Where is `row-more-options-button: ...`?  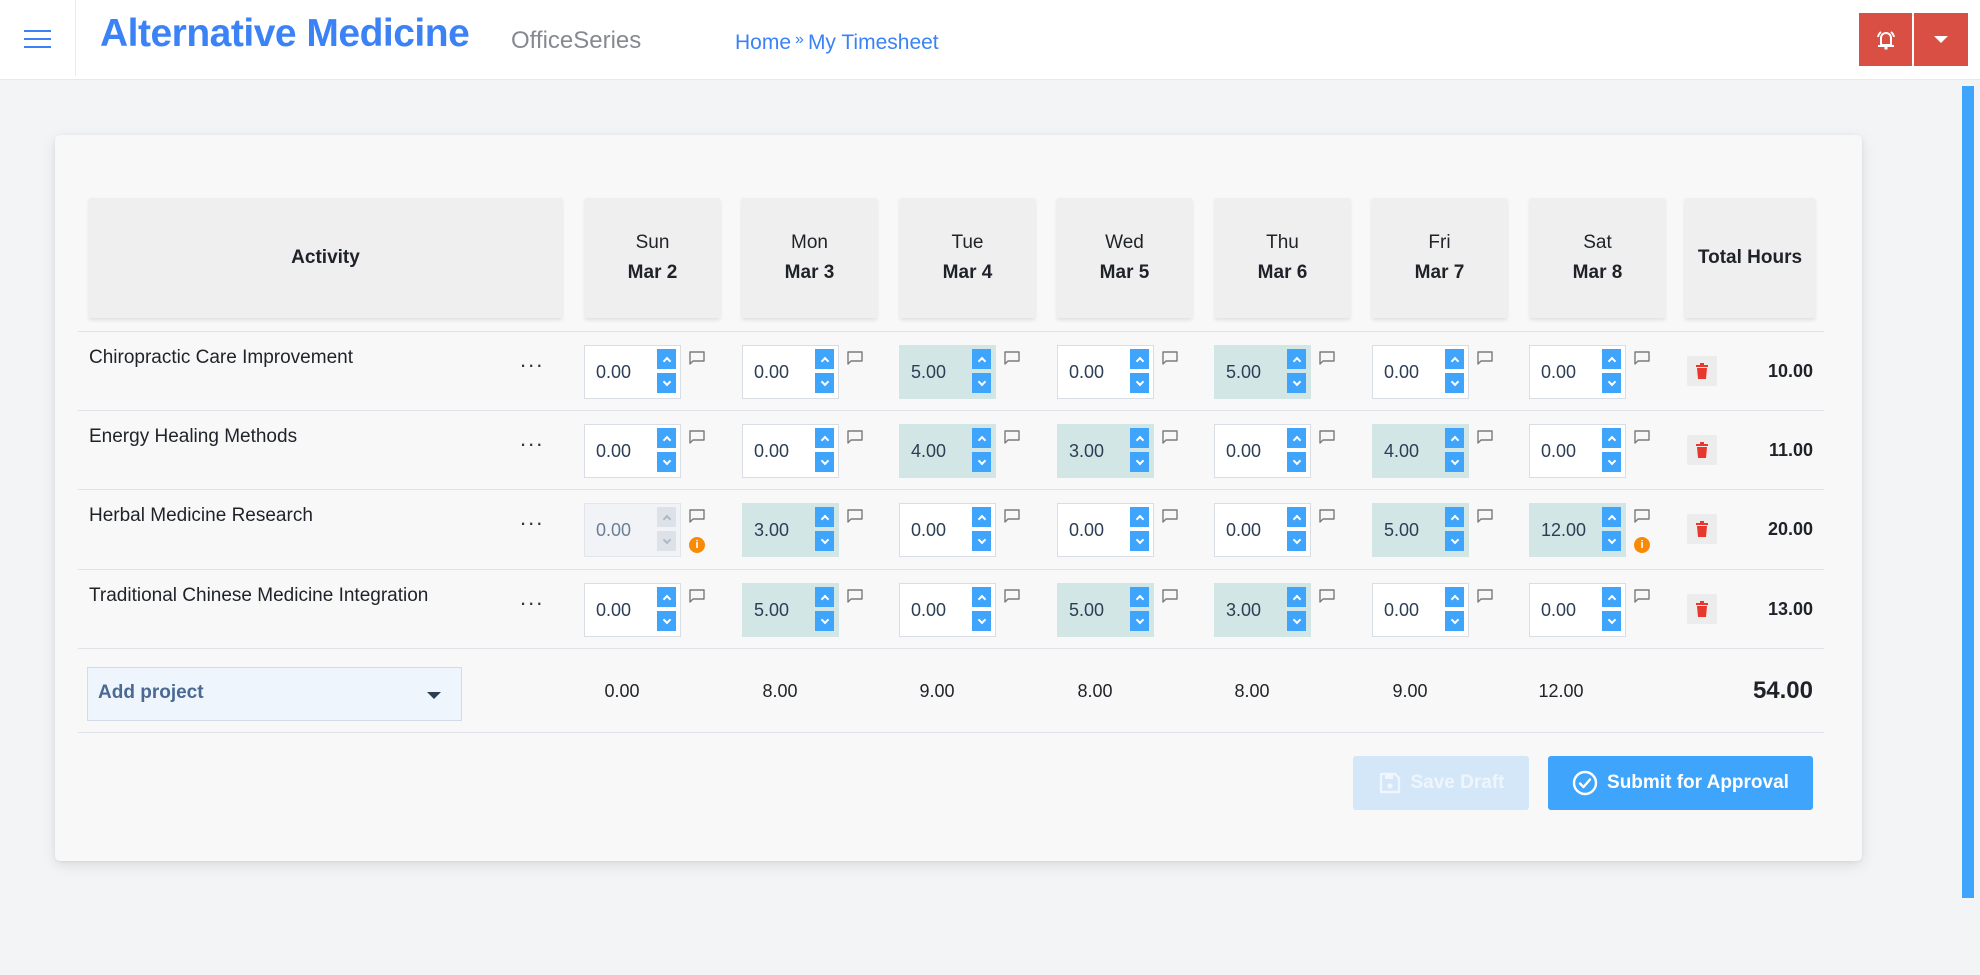
row-more-options-button: ... is located at coordinates (532, 518).